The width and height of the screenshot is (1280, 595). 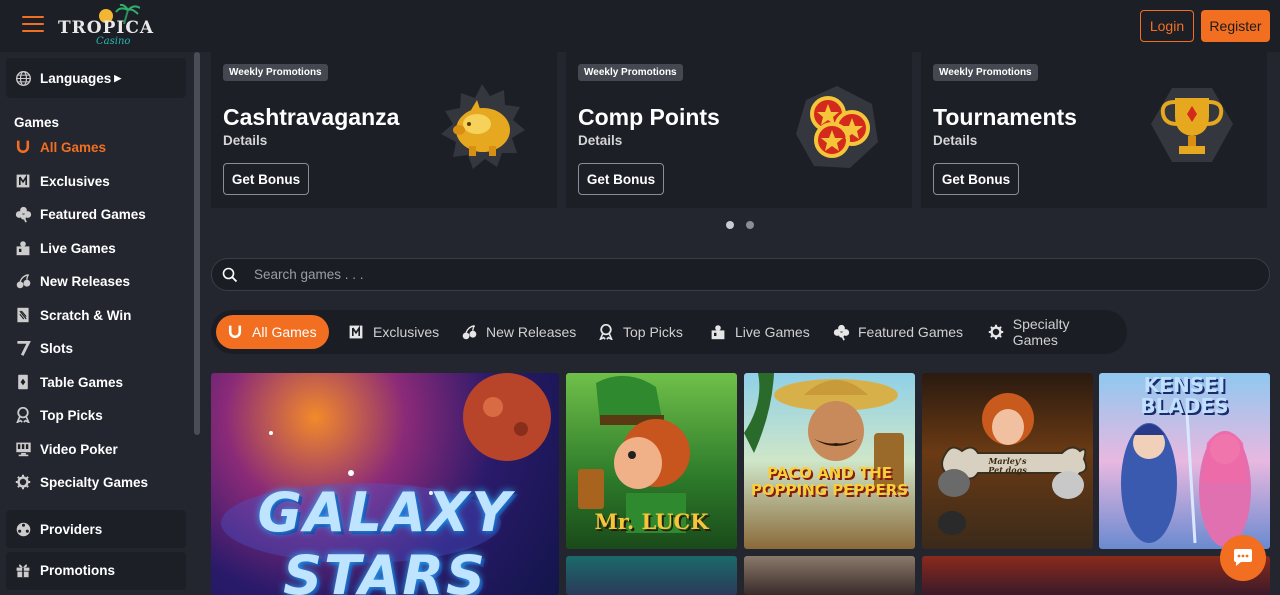 What do you see at coordinates (76, 78) in the screenshot?
I see `sidebar-item-label: Languages` at bounding box center [76, 78].